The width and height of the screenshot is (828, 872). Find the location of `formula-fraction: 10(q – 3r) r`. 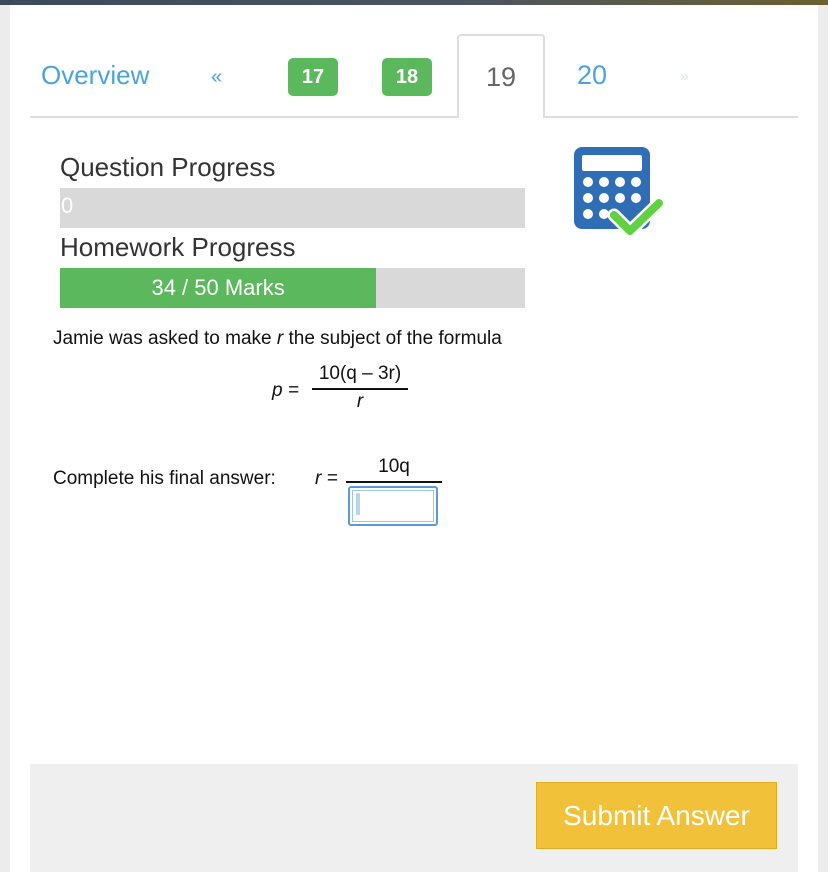

formula-fraction: 10(q – 3r) r is located at coordinates (360, 388).